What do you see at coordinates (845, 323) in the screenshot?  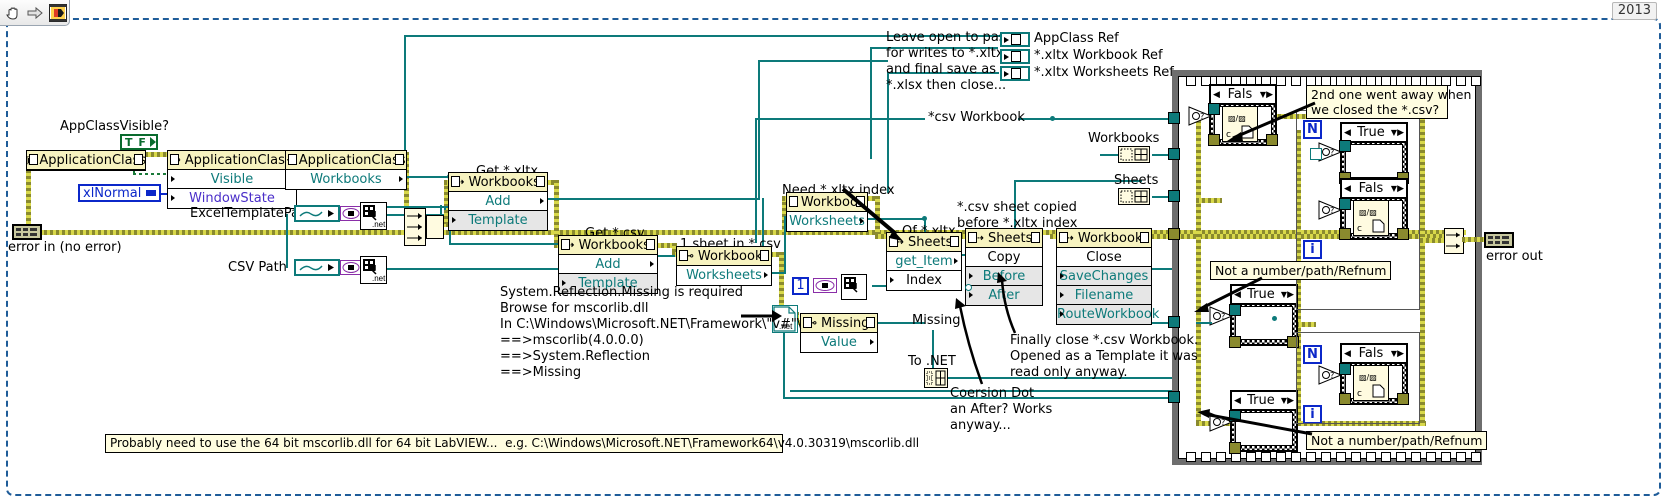 I see `node-title: Missing` at bounding box center [845, 323].